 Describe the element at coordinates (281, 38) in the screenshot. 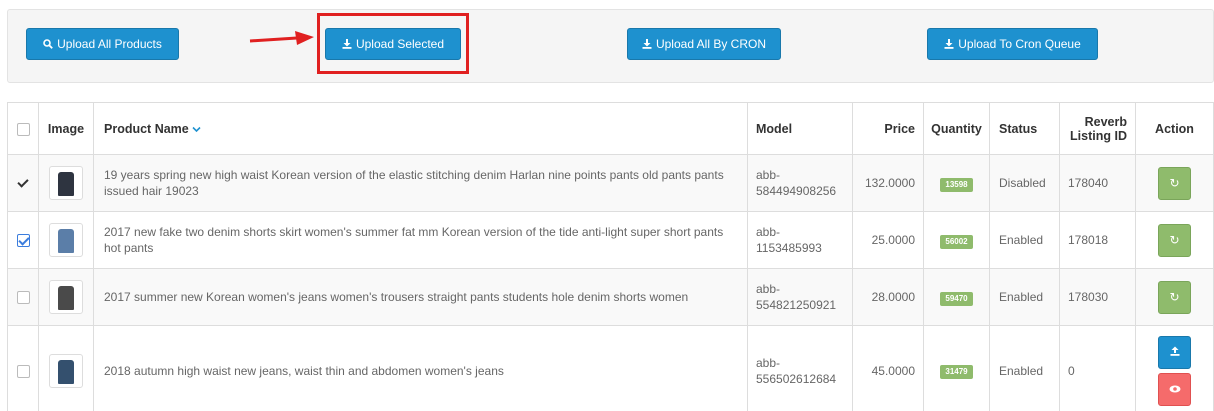

I see `arrow-icon` at that location.